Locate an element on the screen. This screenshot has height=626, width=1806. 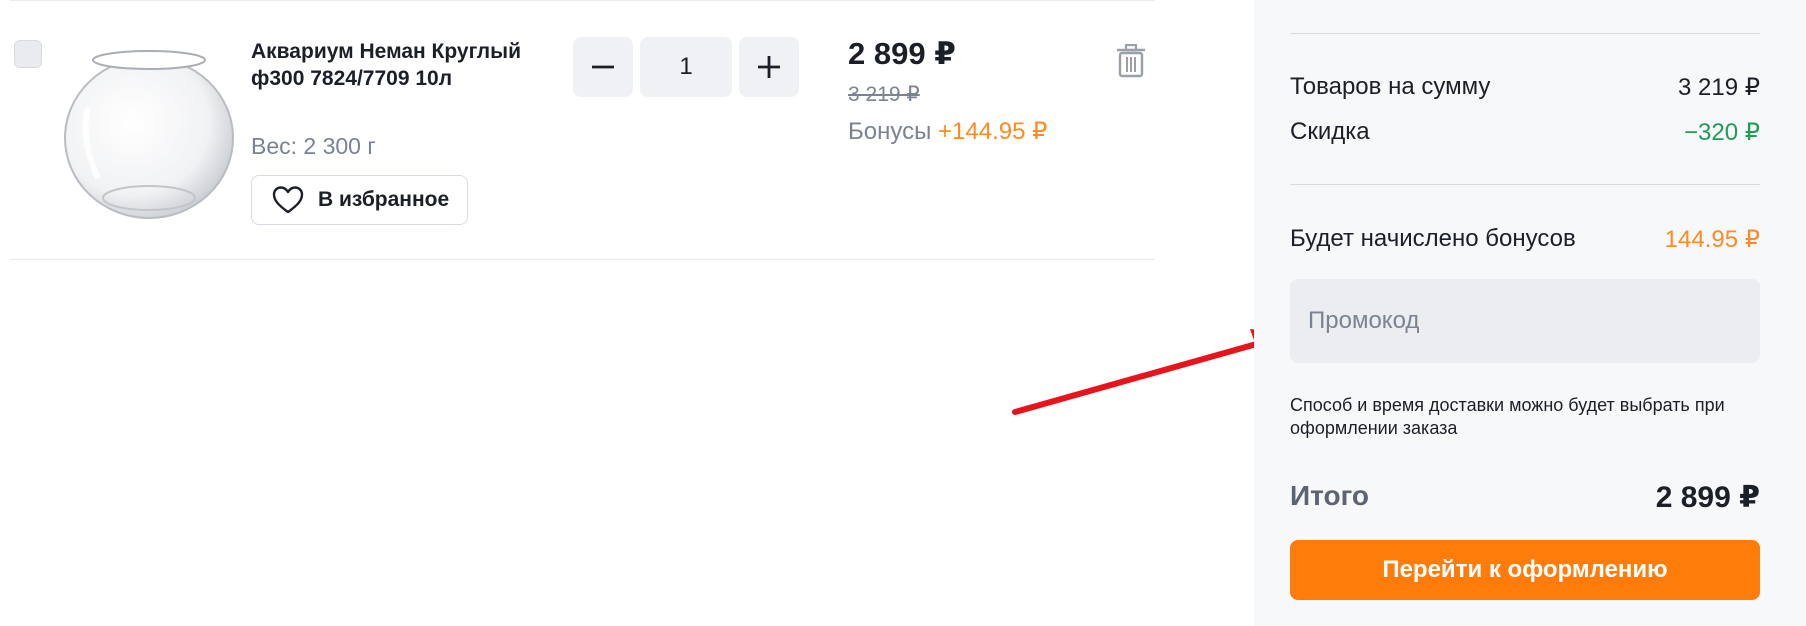
trash-icon is located at coordinates (1131, 61).